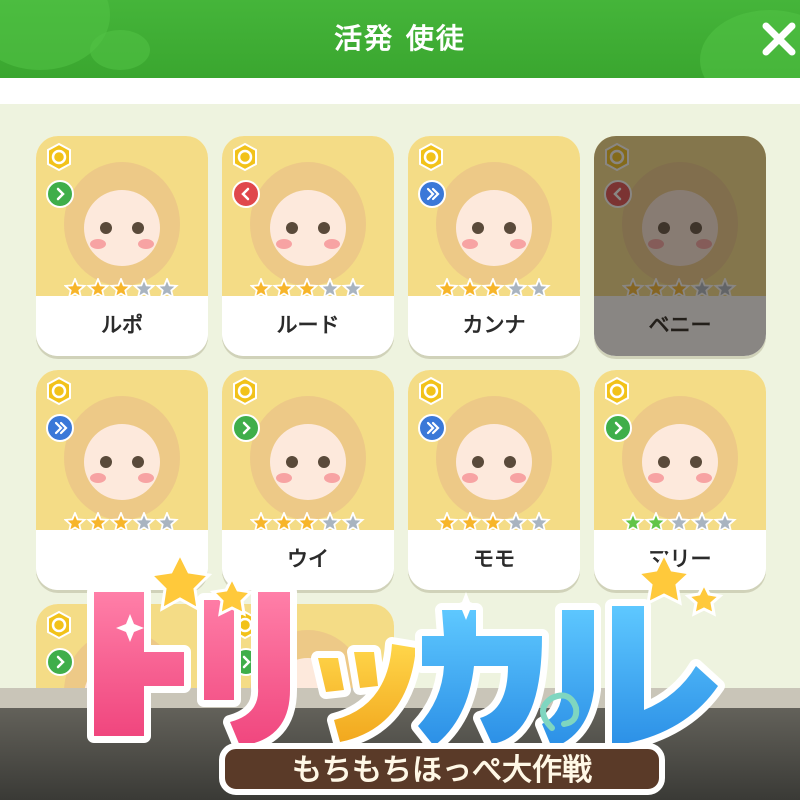  What do you see at coordinates (122, 326) in the screenshot?
I see `character-name: ルポ` at bounding box center [122, 326].